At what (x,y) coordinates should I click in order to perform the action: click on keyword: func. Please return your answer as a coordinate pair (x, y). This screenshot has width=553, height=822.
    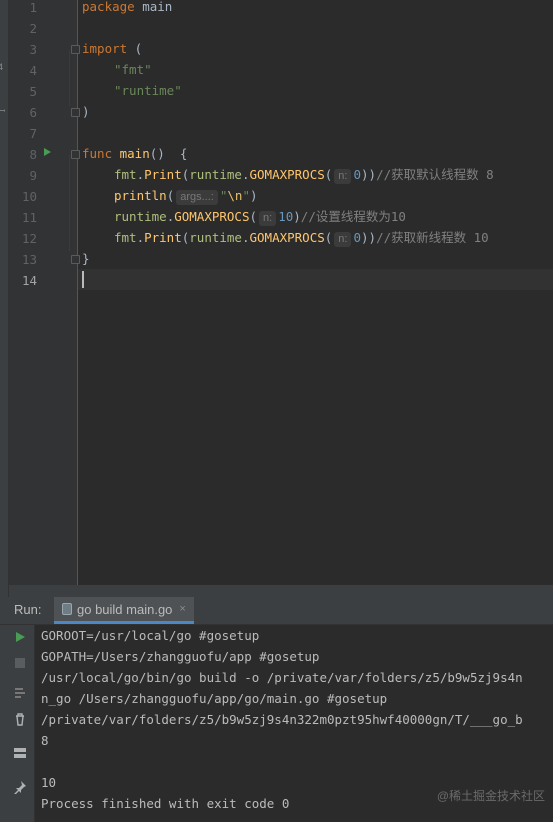
    Looking at the image, I should click on (97, 153).